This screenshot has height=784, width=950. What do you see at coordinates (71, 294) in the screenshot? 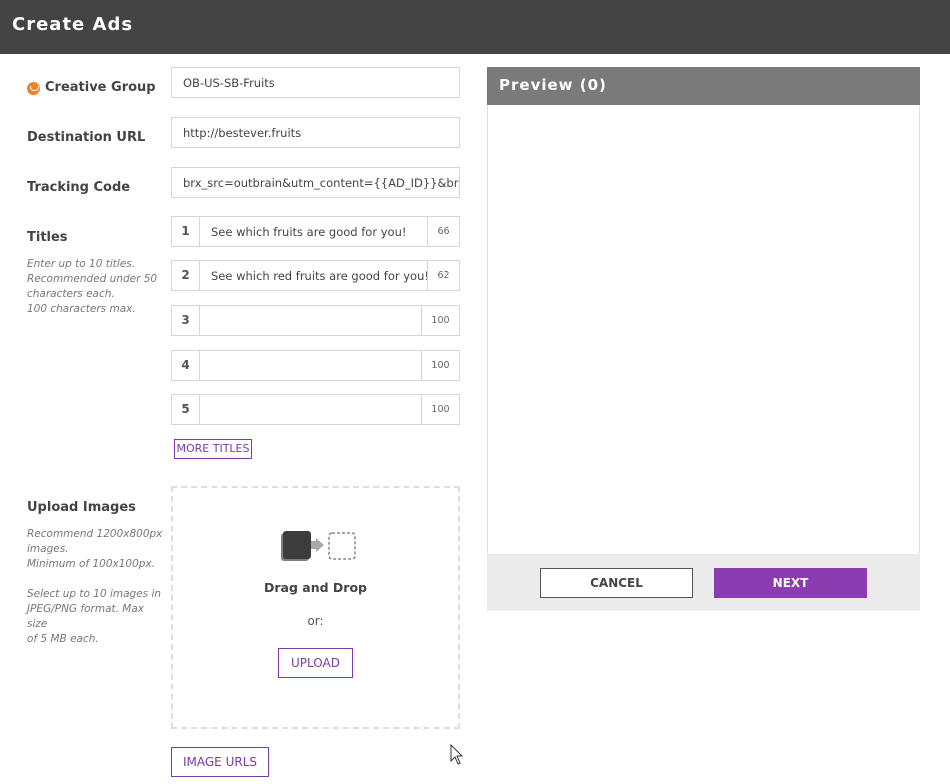
I see `titles-hint-line: characters each.` at bounding box center [71, 294].